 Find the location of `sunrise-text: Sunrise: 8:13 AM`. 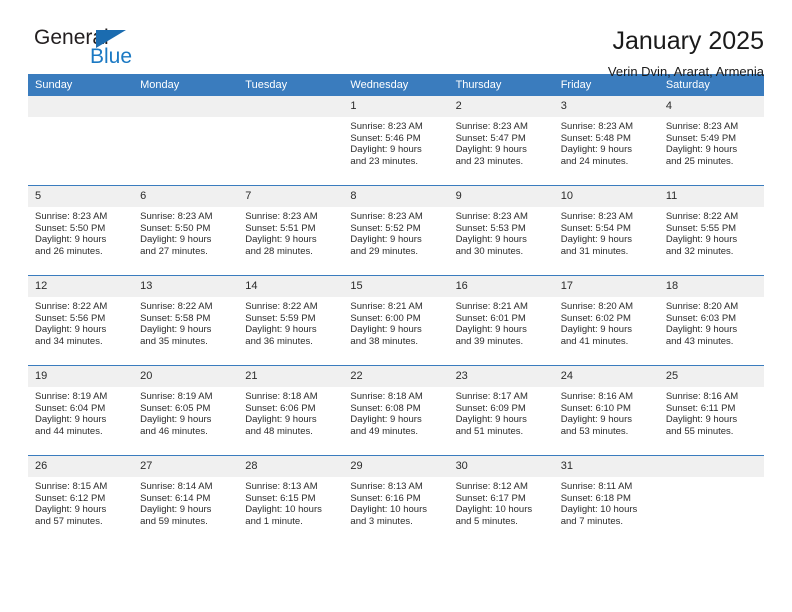

sunrise-text: Sunrise: 8:13 AM is located at coordinates (386, 486).